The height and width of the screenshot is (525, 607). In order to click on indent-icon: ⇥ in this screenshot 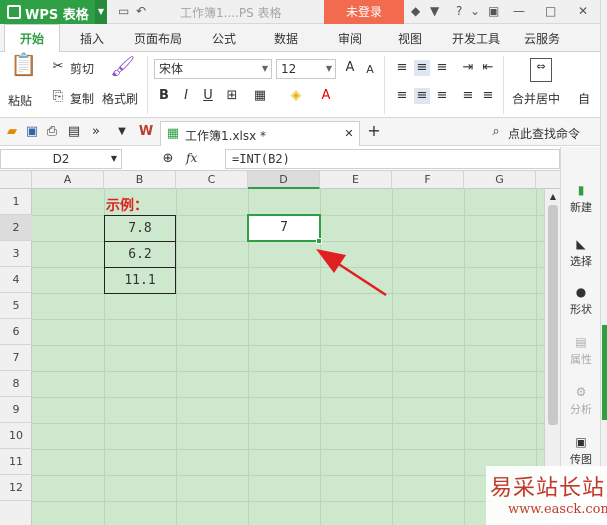, I will do `click(468, 68)`.